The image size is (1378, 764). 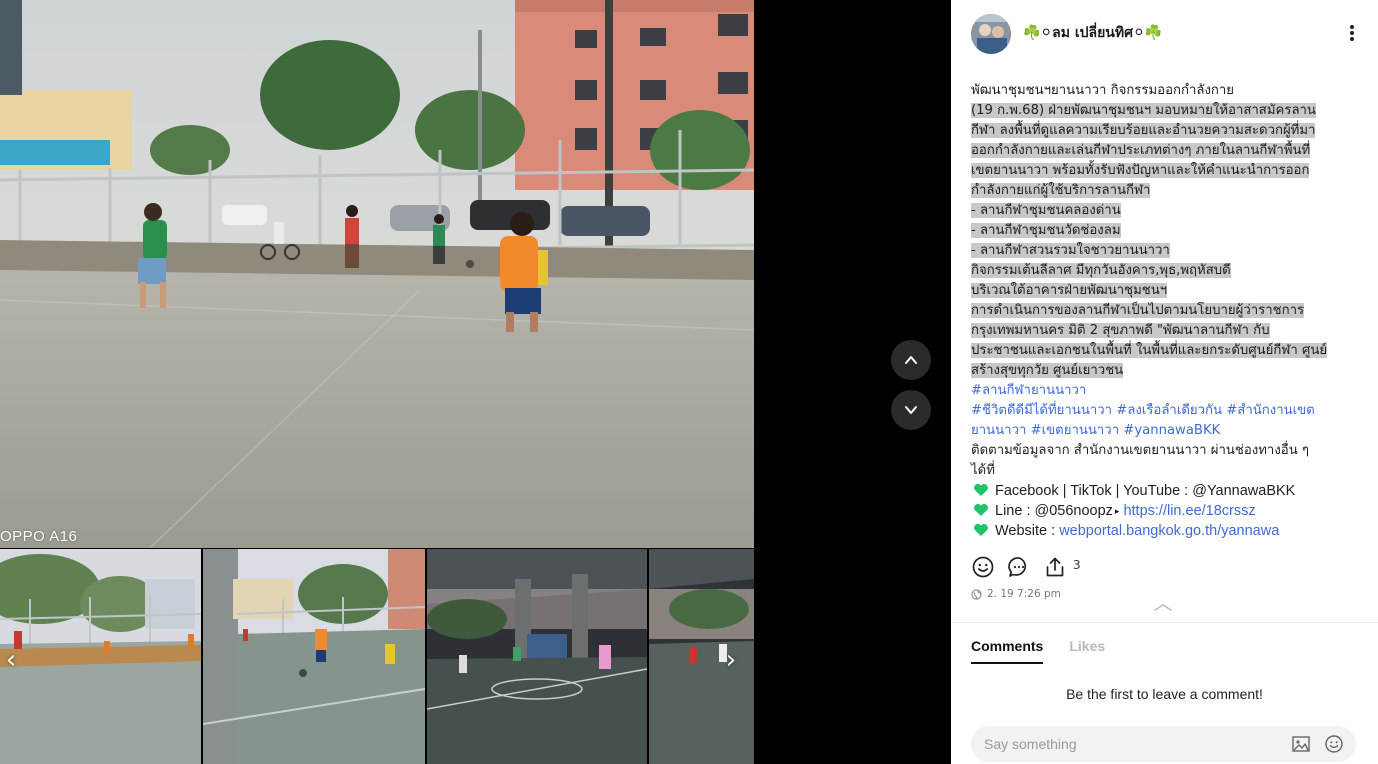 I want to click on comment-composer, so click(x=1163, y=744).